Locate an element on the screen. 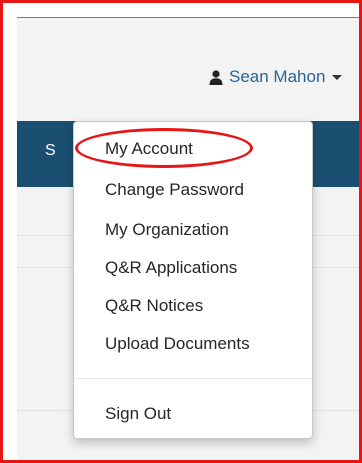 This screenshot has height=463, width=362. menu-item-change-password: Change Password is located at coordinates (174, 190).